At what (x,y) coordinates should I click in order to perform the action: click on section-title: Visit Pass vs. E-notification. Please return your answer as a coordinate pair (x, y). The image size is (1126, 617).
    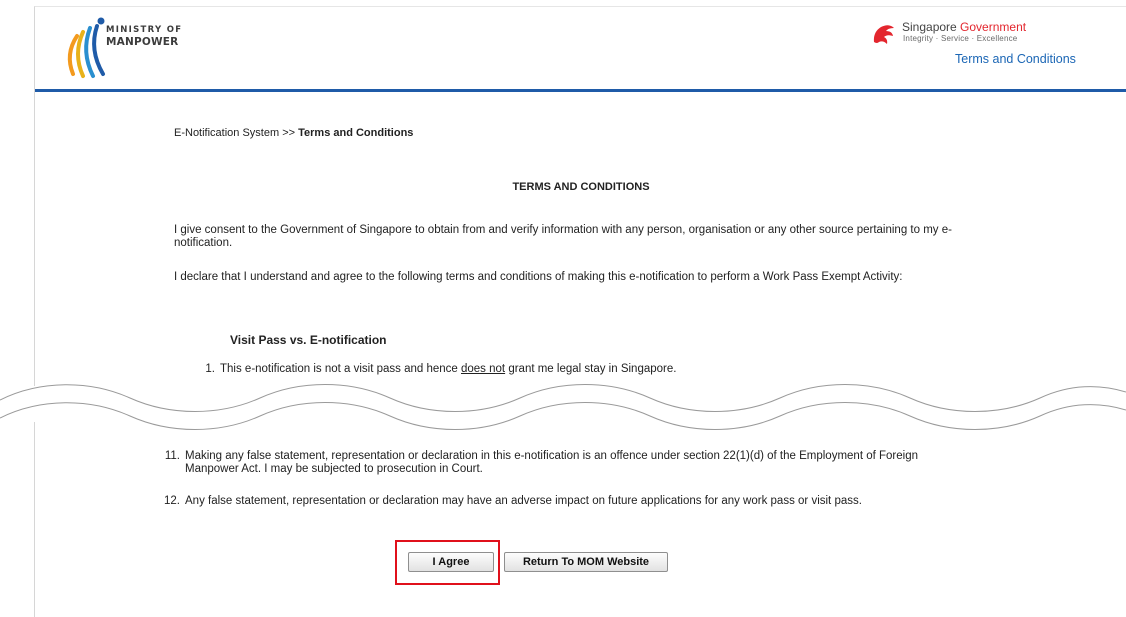
    Looking at the image, I should click on (308, 340).